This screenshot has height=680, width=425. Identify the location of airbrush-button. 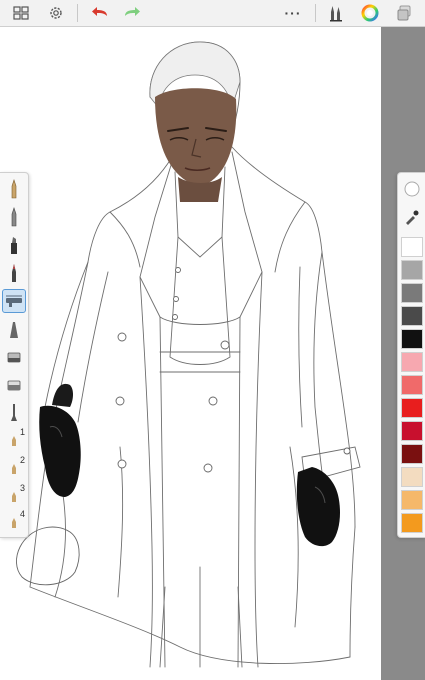
(14, 301).